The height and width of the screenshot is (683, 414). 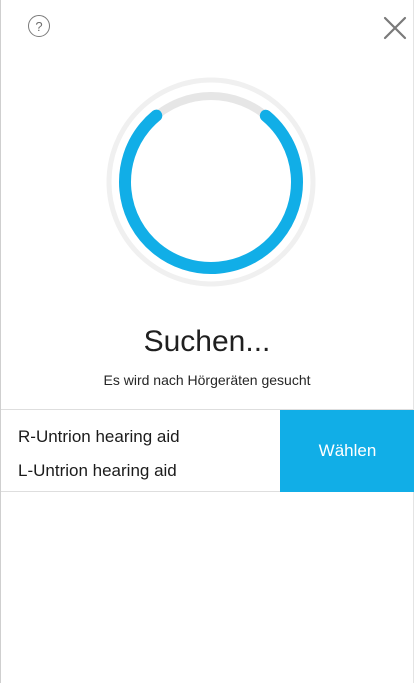 What do you see at coordinates (99, 436) in the screenshot?
I see `device-right: R-Untrion hearing aid` at bounding box center [99, 436].